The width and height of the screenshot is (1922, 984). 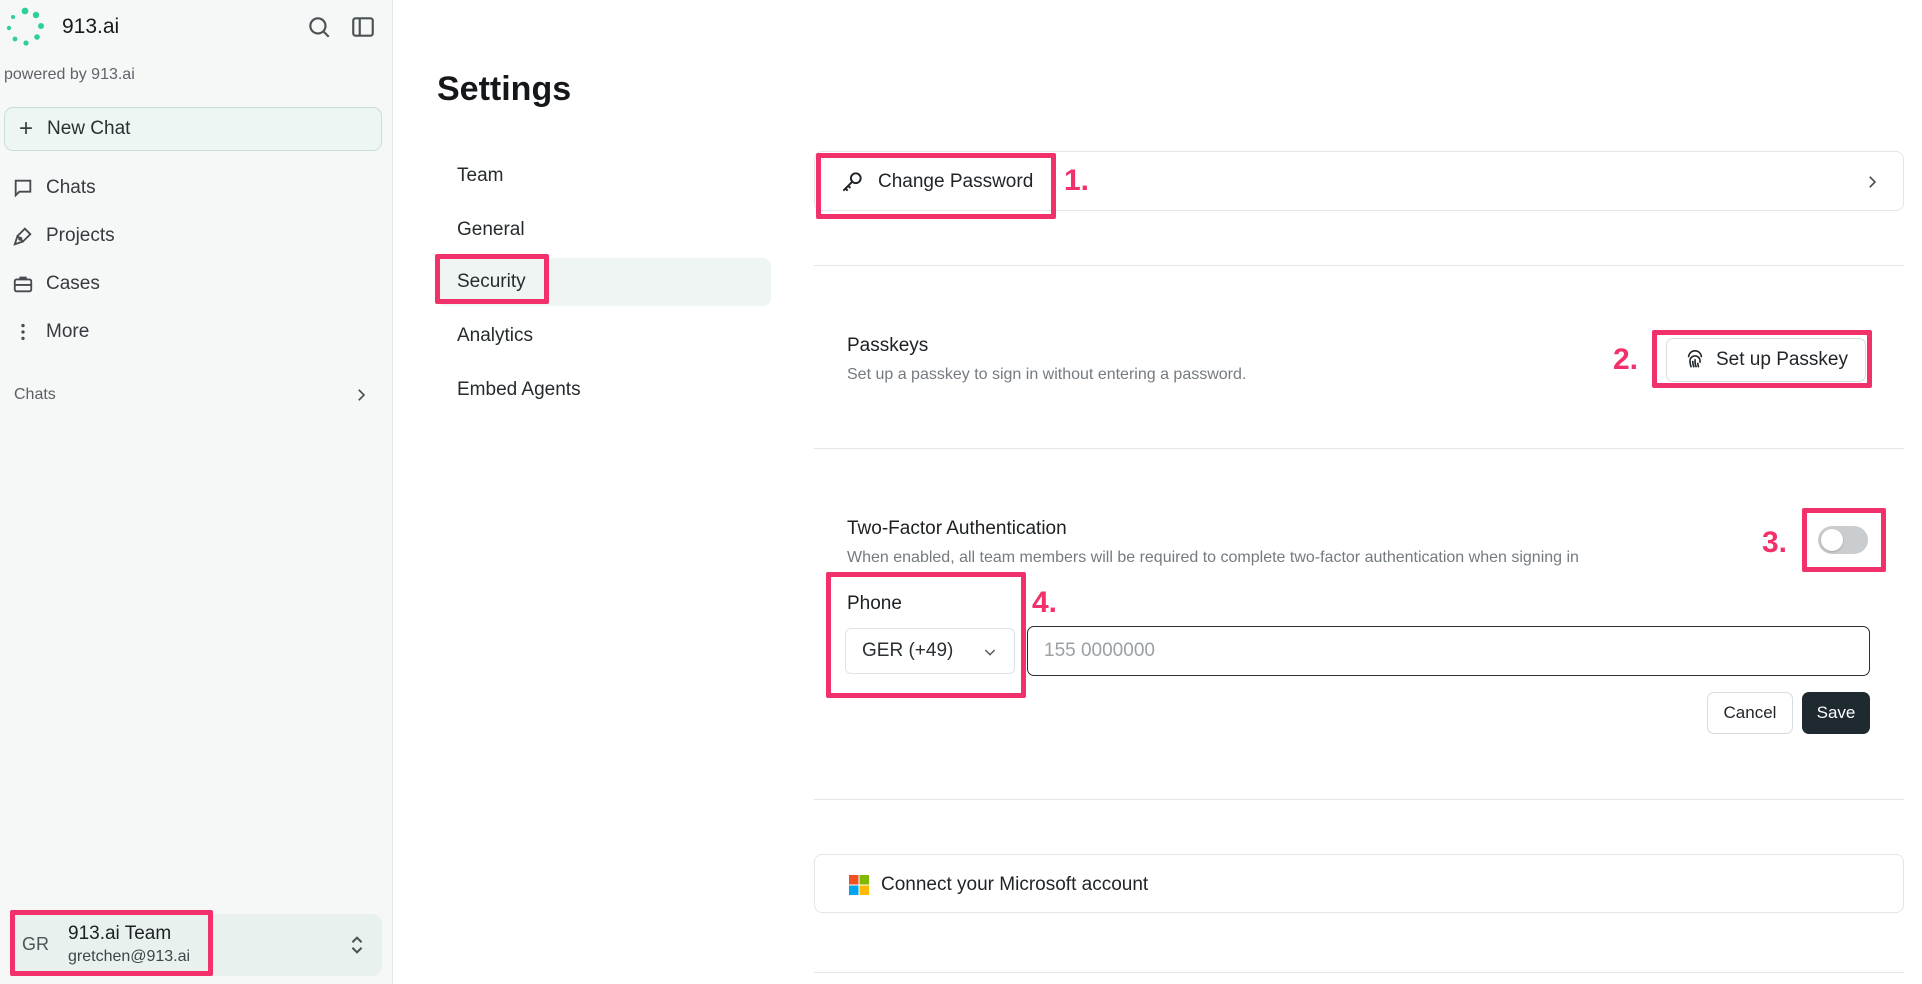 I want to click on passkeys-title: Passkeys, so click(x=888, y=345).